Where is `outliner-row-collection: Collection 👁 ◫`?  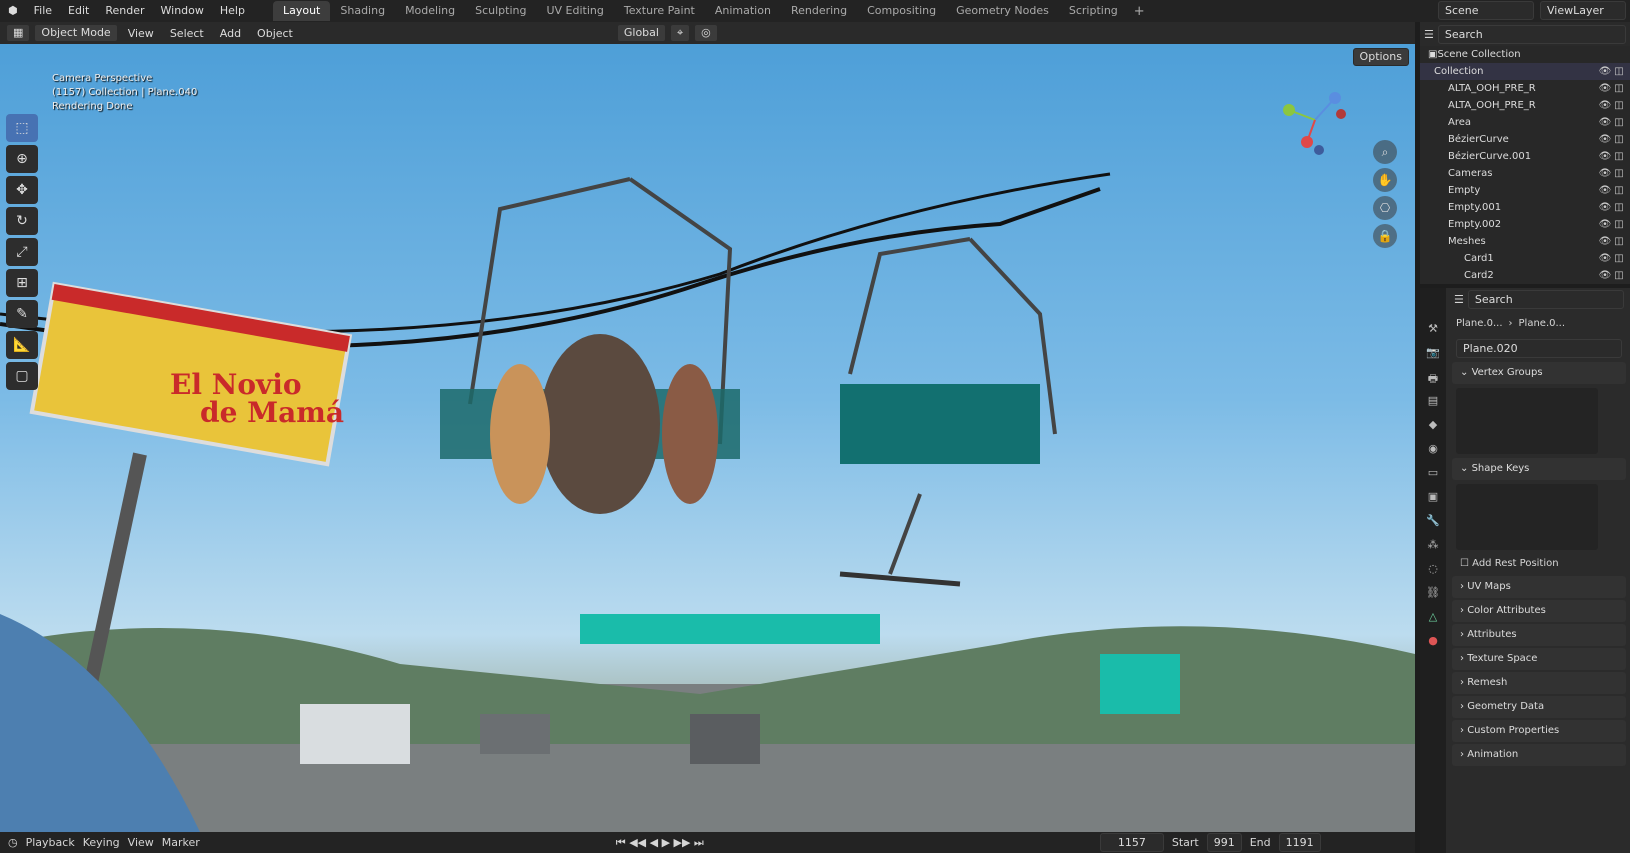 outliner-row-collection: Collection 👁 ◫ is located at coordinates (1525, 71).